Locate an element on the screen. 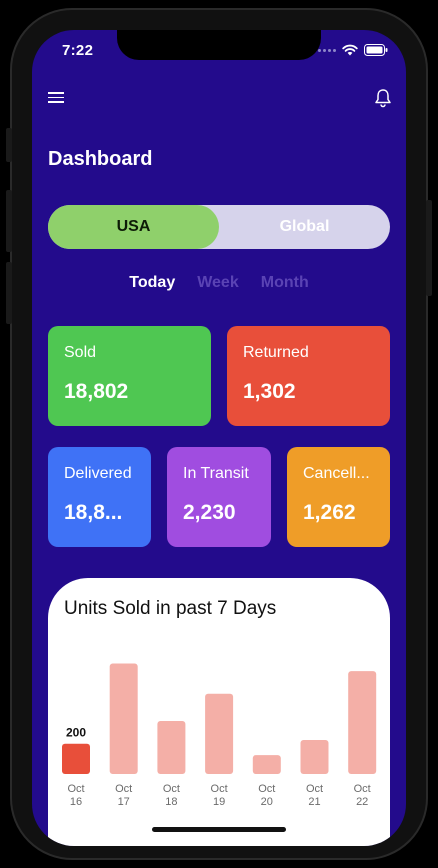  period-tabs: Today Week Month is located at coordinates (219, 283).